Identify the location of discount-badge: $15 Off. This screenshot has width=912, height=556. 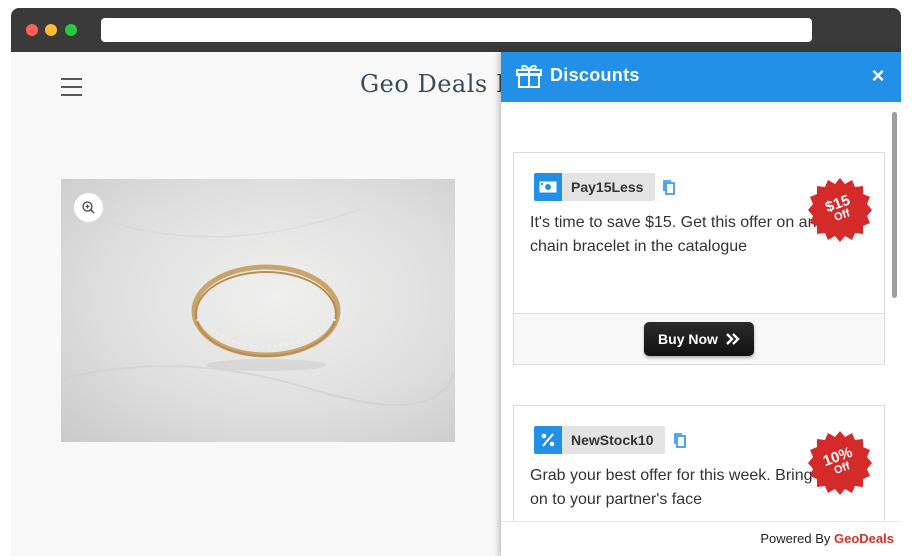
(840, 210).